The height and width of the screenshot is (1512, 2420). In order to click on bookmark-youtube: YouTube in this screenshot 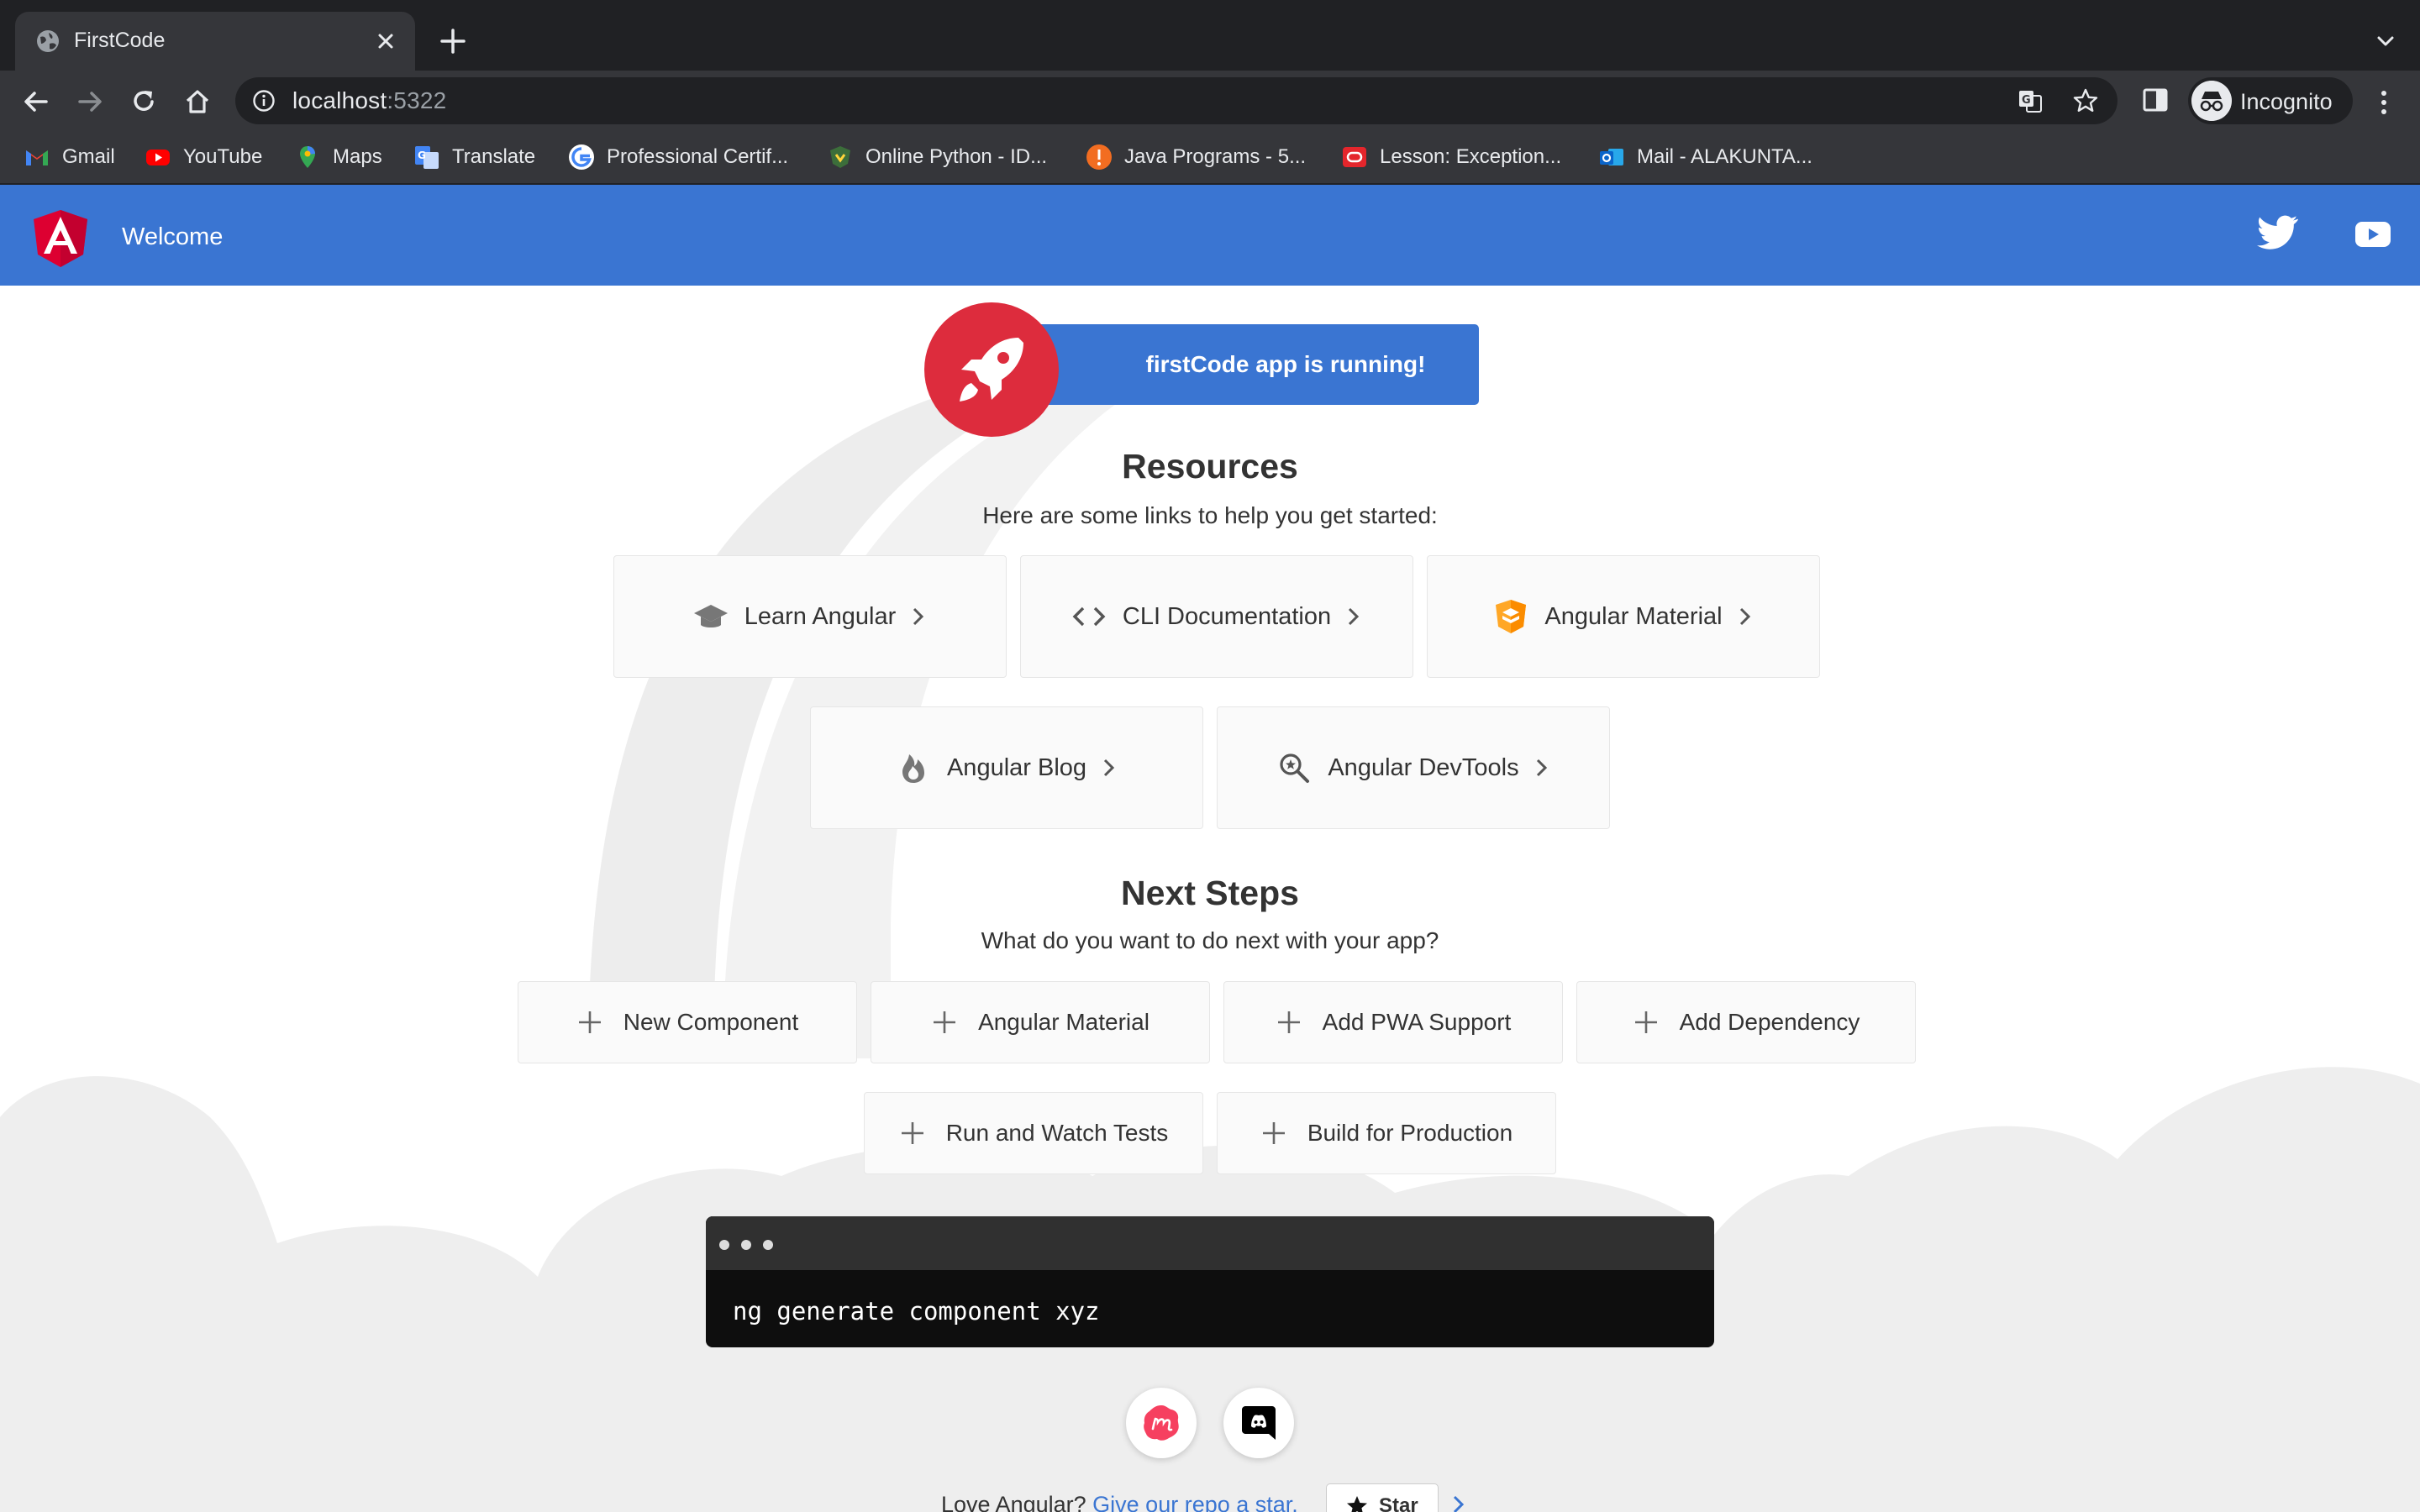, I will do `click(203, 157)`.